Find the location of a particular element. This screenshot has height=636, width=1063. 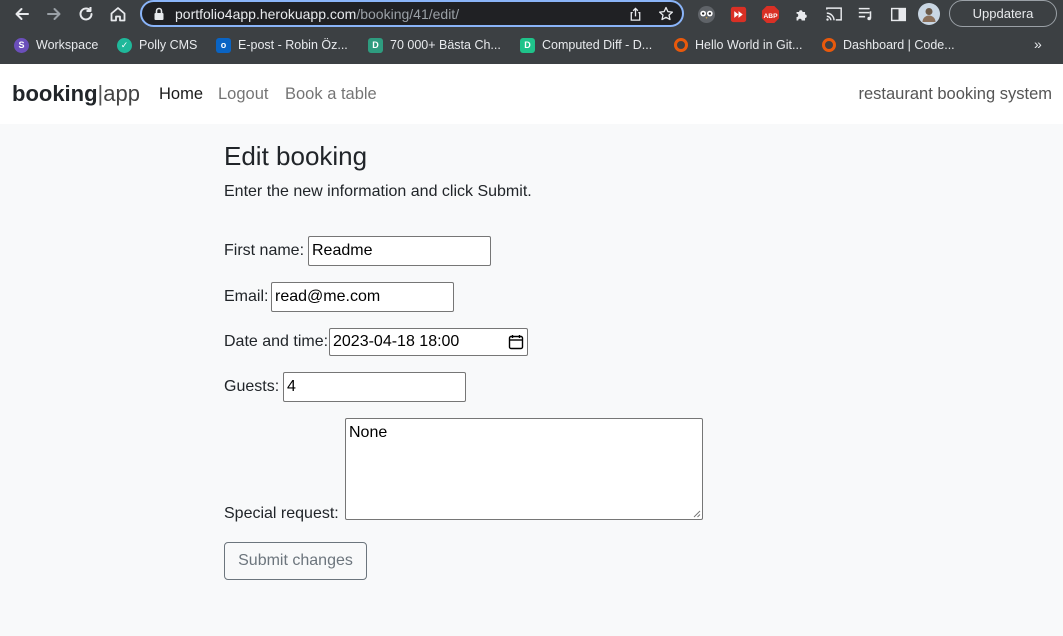

brand-light: app is located at coordinates (121, 93).